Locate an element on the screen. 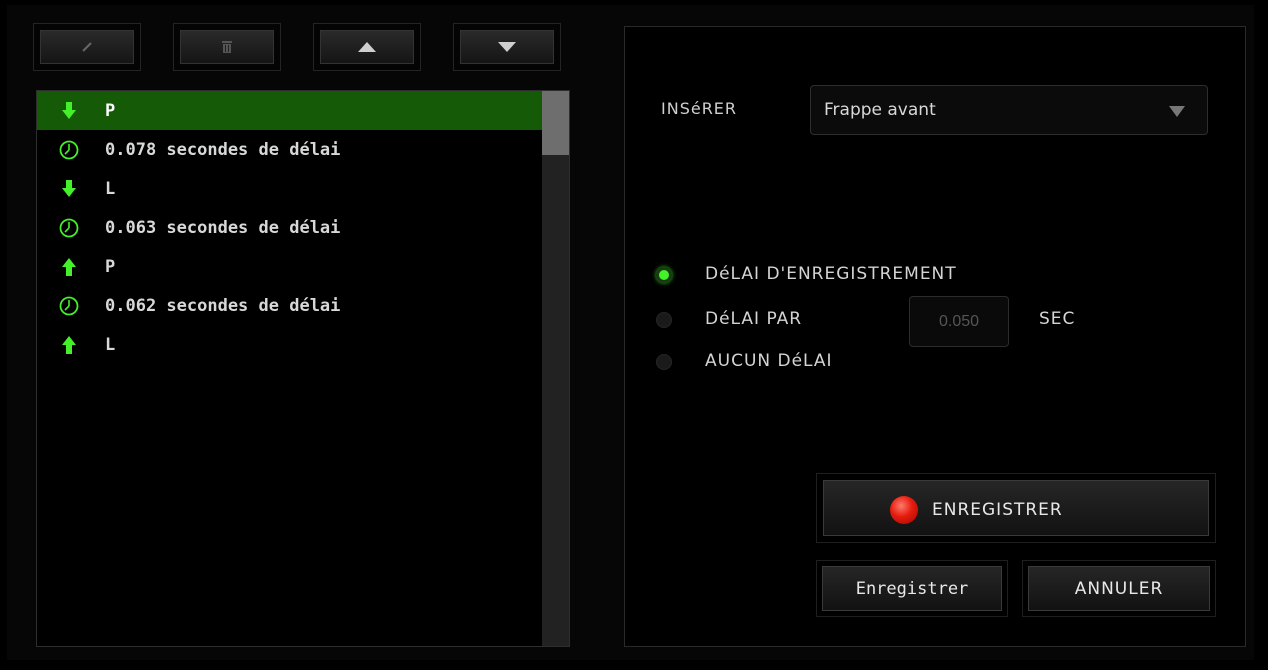 Image resolution: width=1268 pixels, height=670 pixels. list-item: 0.062 secondes de délai is located at coordinates (289, 305).